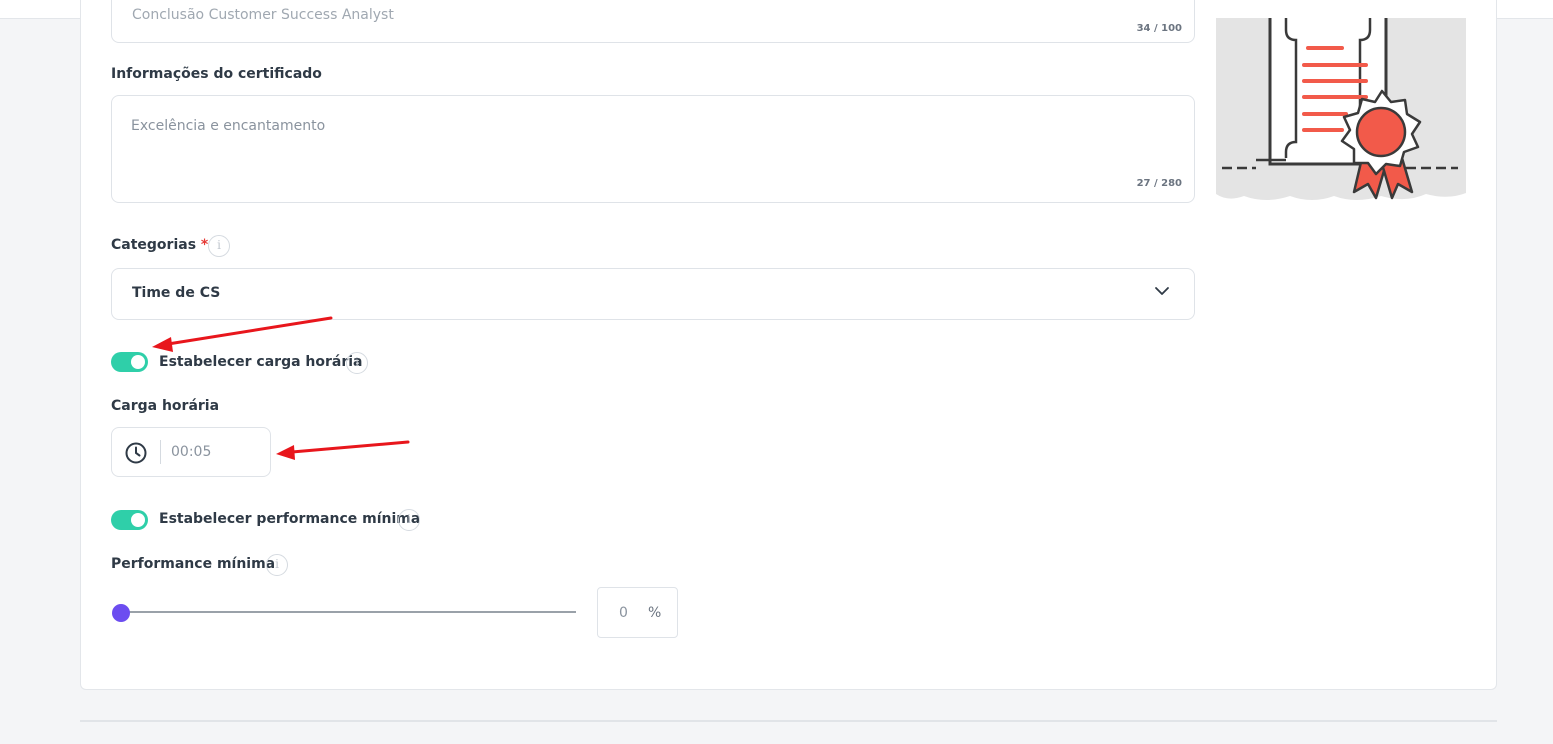 This screenshot has width=1553, height=744. I want to click on workload-toggle-label: Estabelecer carga horária, so click(261, 362).